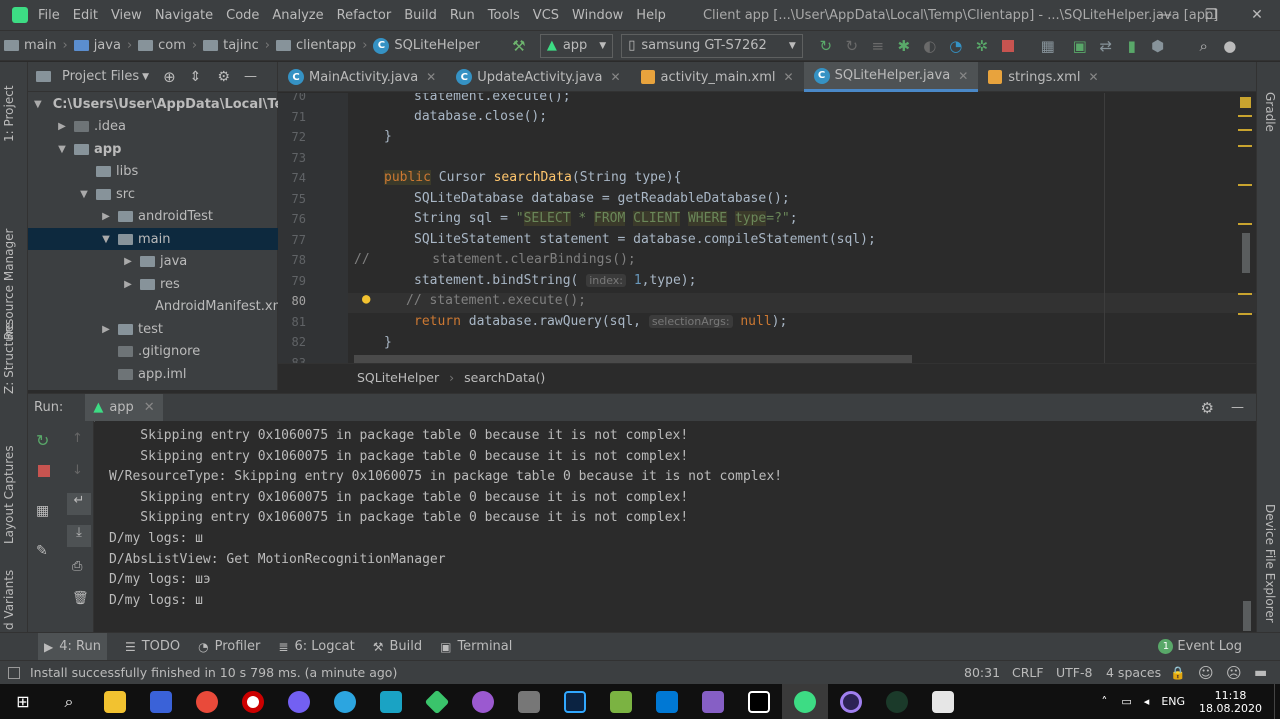 The image size is (1280, 719). I want to click on save-app-icon, so click(161, 701).